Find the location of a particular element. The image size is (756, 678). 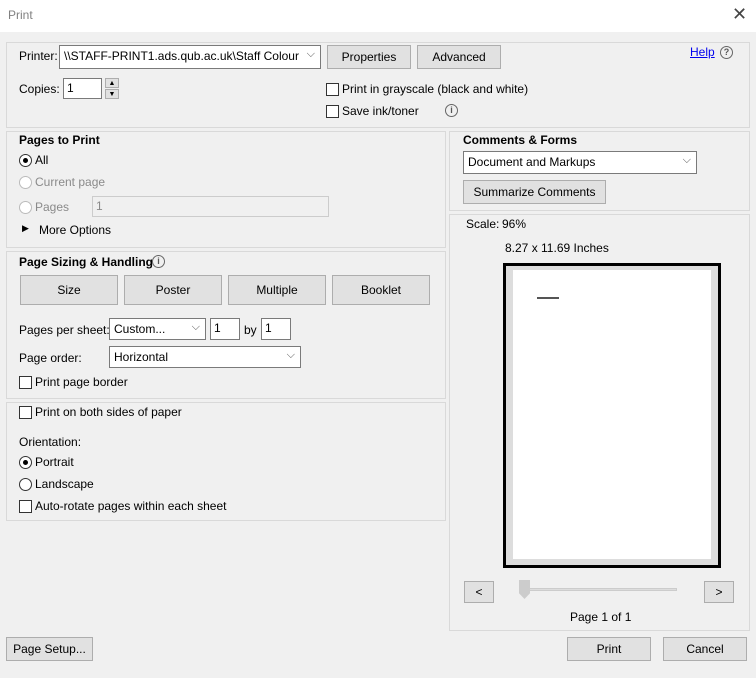

copies-input: 1 is located at coordinates (82, 88).